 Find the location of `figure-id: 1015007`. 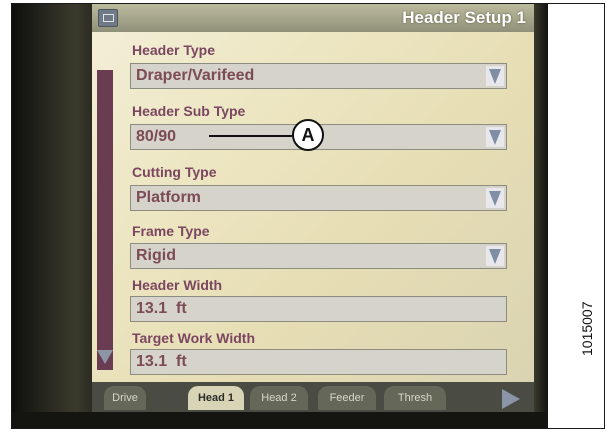

figure-id: 1015007 is located at coordinates (587, 328).